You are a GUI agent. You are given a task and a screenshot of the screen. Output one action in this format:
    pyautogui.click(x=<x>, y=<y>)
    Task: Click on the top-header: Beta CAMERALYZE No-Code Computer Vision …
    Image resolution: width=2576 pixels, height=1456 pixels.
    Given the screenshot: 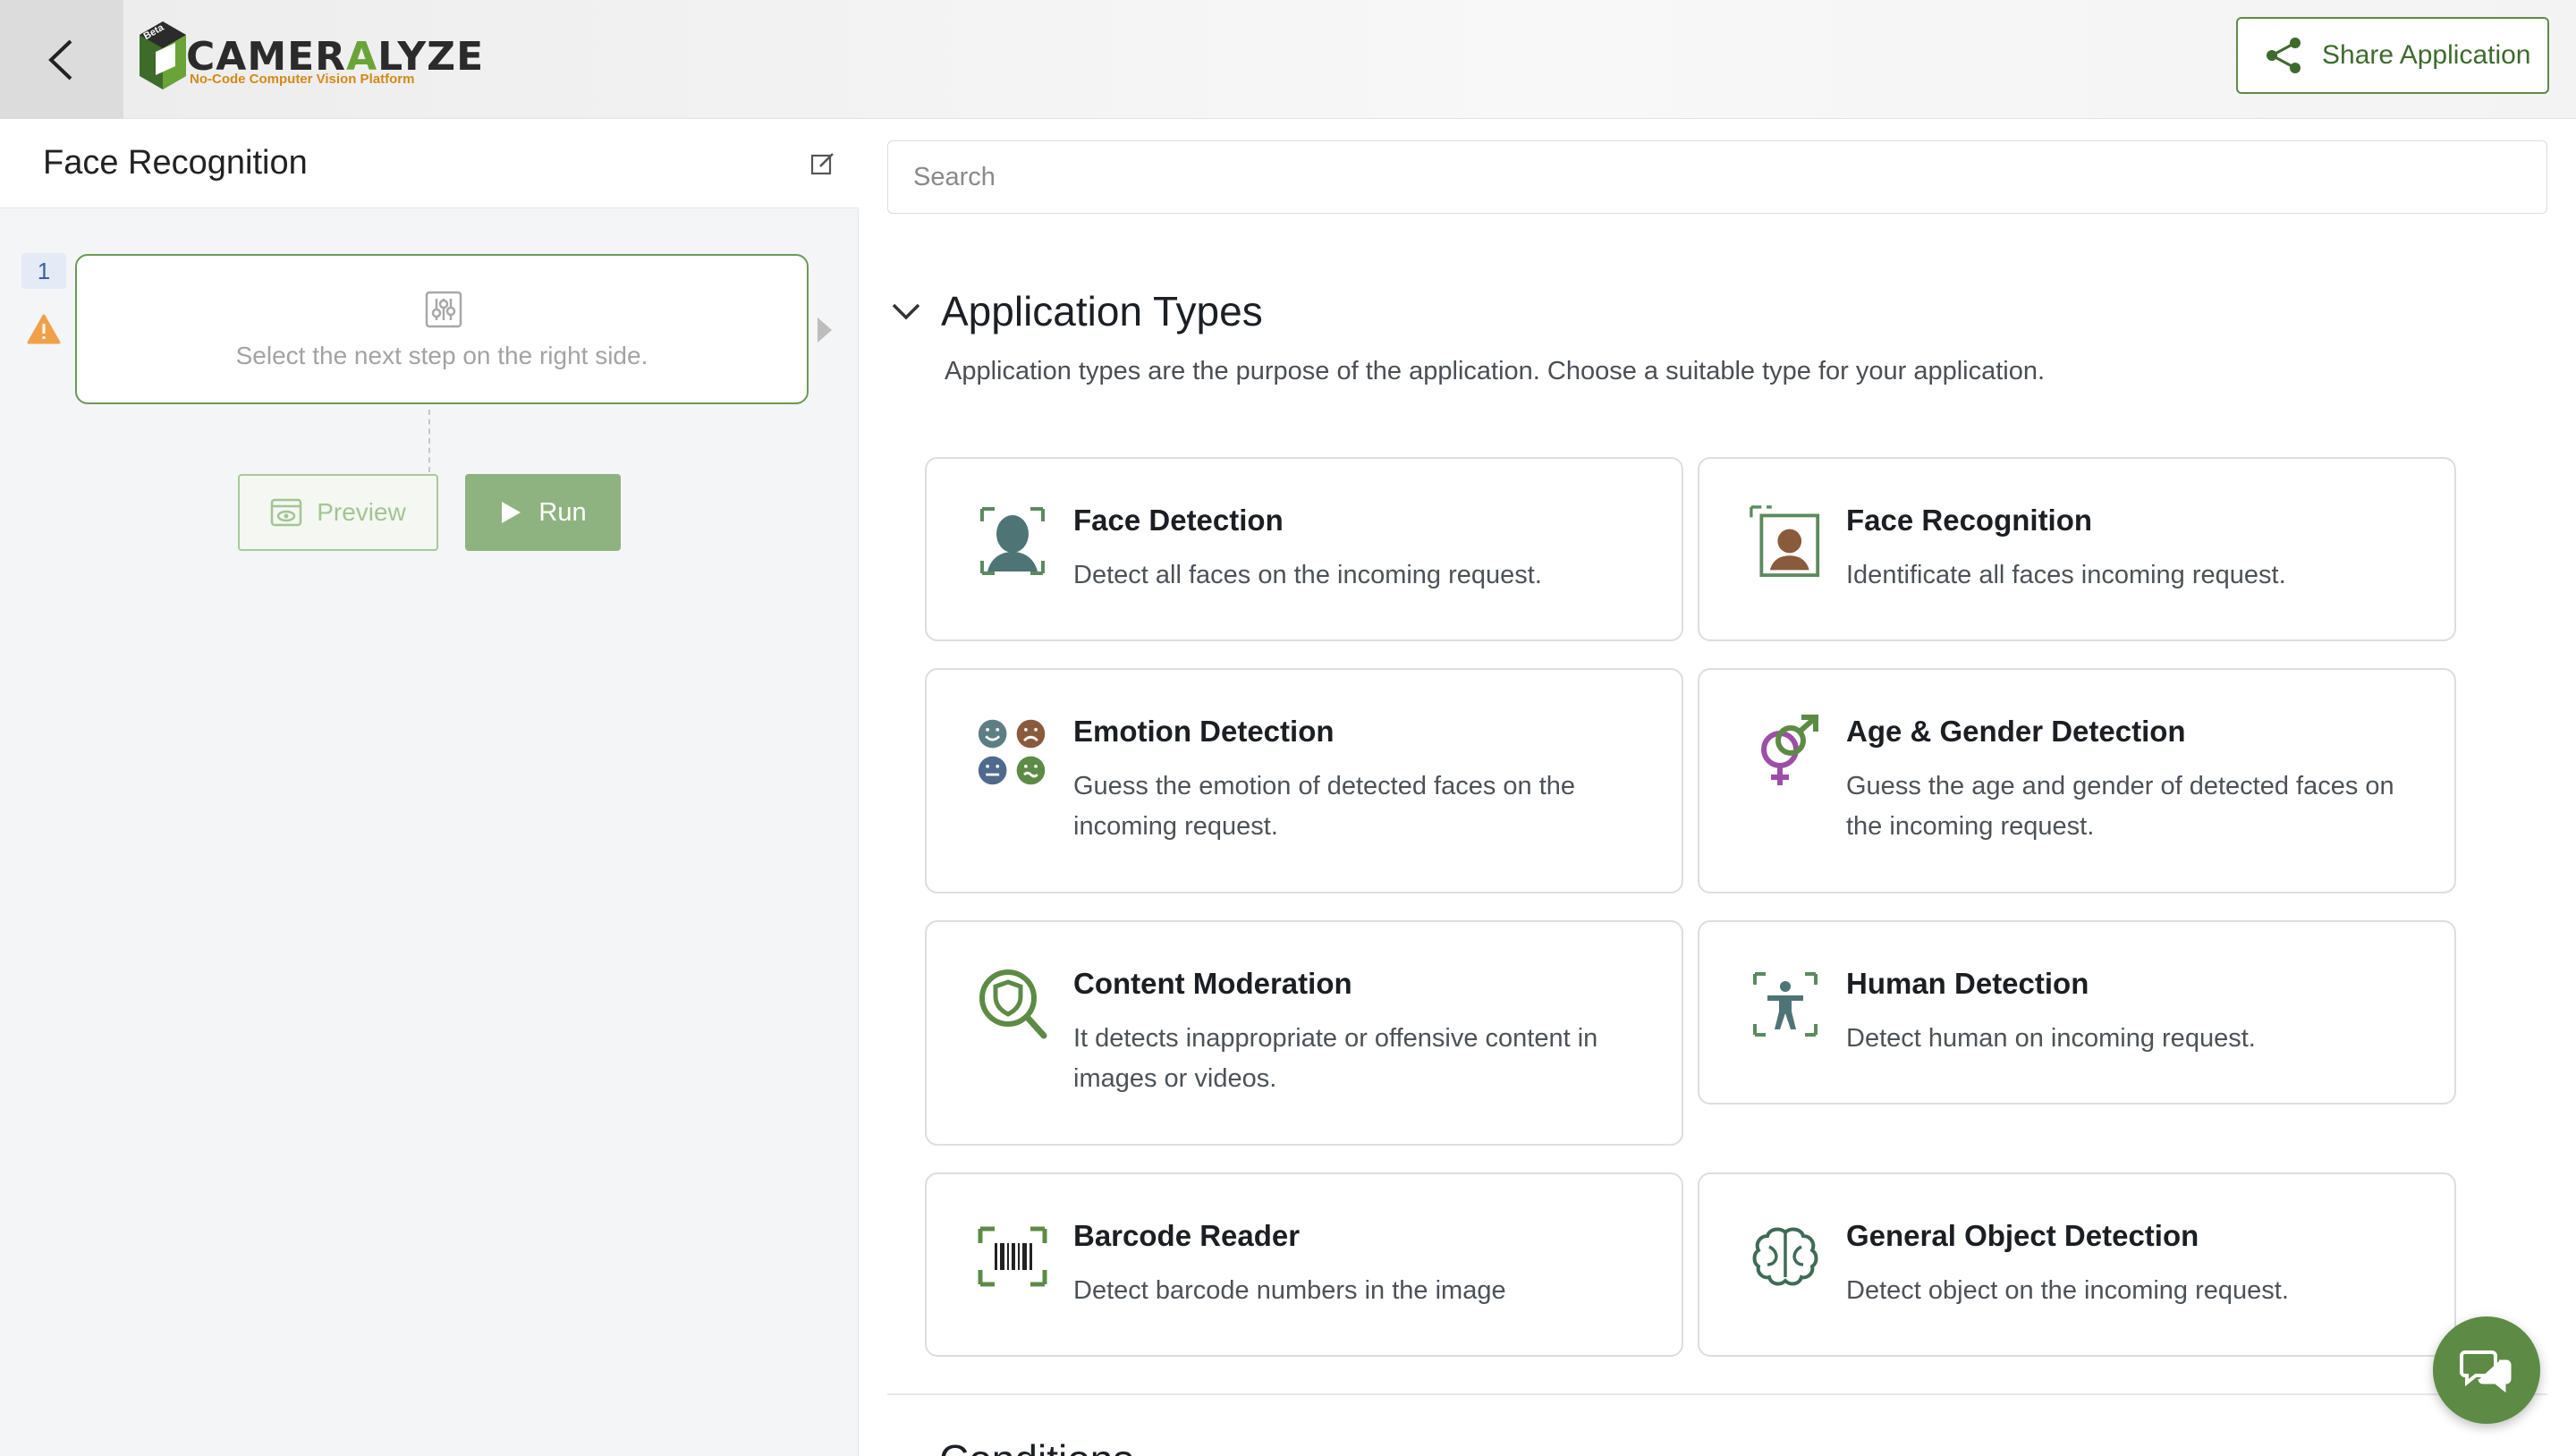 What is the action you would take?
    pyautogui.click(x=1288, y=59)
    